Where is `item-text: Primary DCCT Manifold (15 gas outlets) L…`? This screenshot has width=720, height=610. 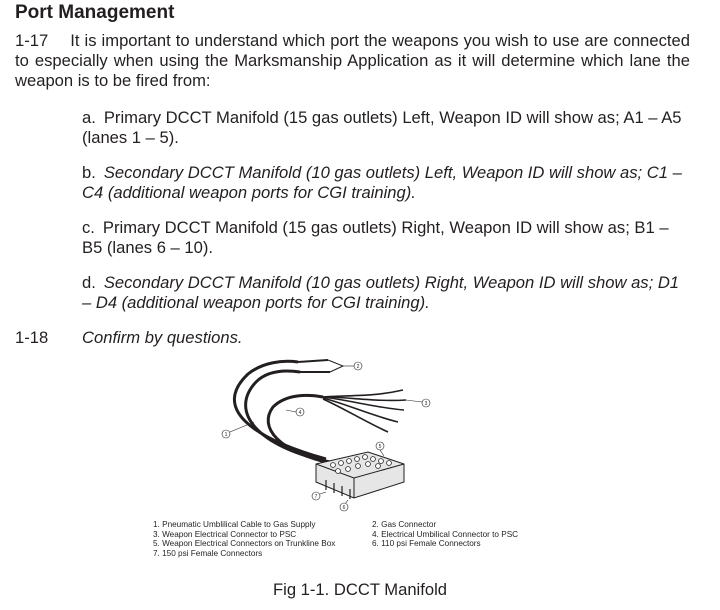 item-text: Primary DCCT Manifold (15 gas outlets) L… is located at coordinates (382, 127).